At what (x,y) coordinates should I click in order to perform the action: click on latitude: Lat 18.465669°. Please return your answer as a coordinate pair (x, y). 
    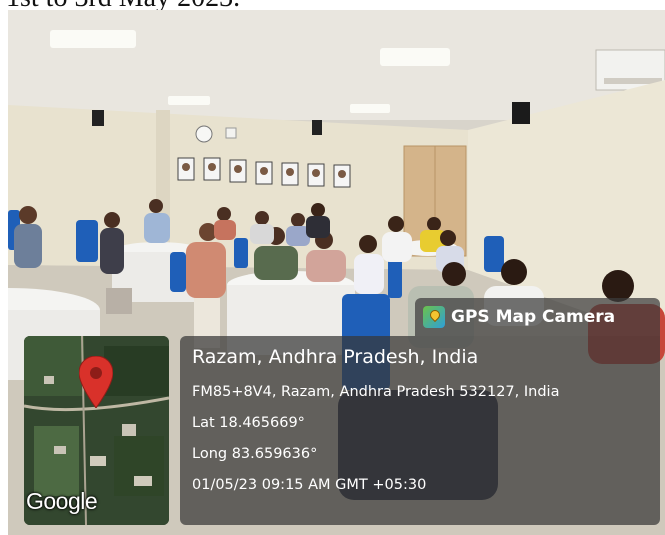
    Looking at the image, I should click on (248, 423).